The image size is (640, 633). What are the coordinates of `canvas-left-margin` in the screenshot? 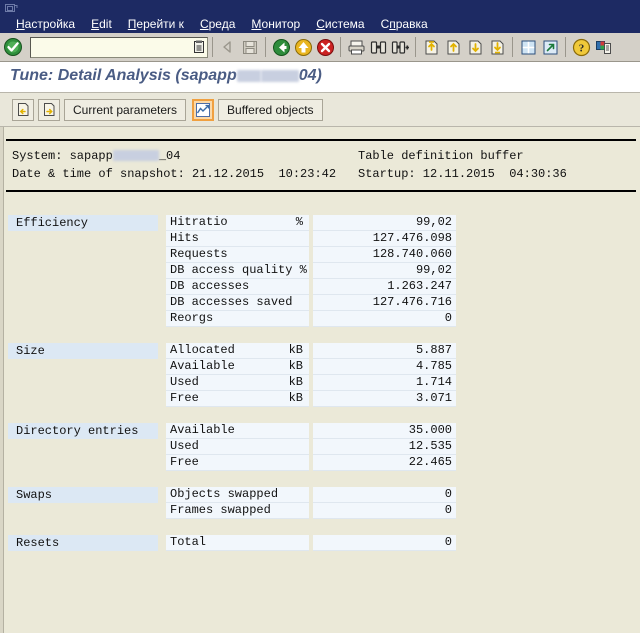 It's located at (2, 380).